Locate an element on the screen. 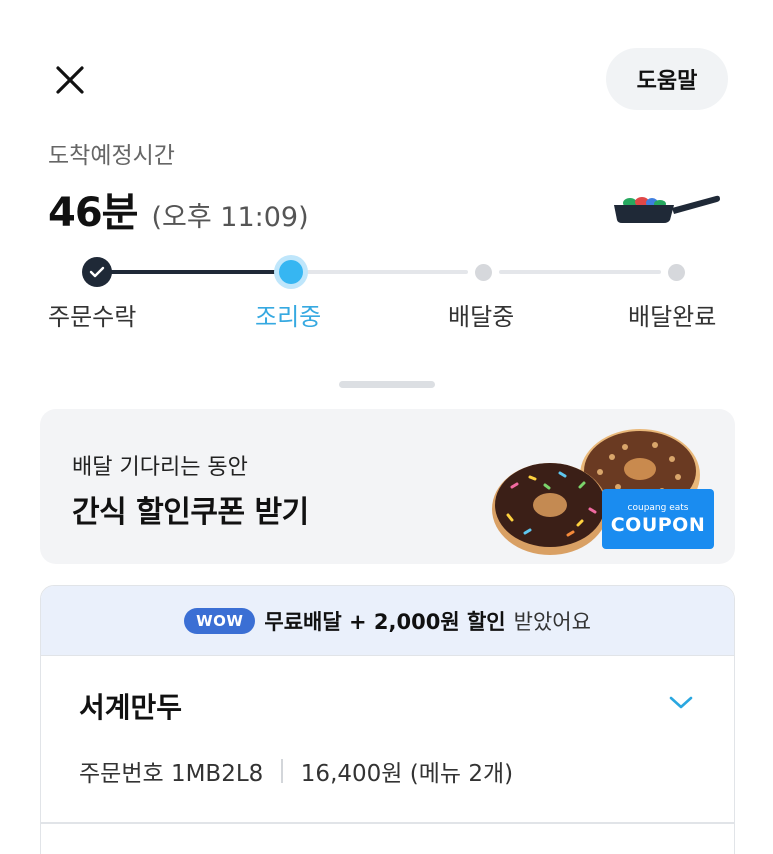 This screenshot has height=854, width=773. coupon-brand: coupang eats is located at coordinates (658, 508).